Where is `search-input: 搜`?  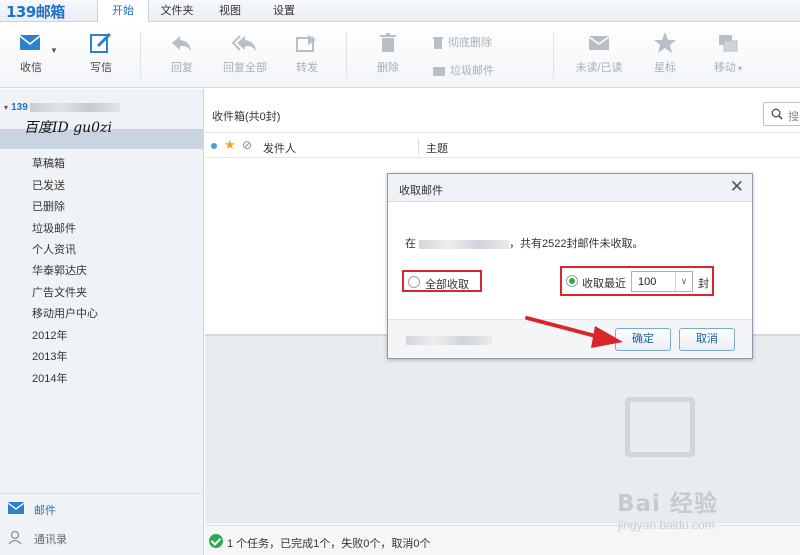
search-input: 搜 is located at coordinates (781, 114).